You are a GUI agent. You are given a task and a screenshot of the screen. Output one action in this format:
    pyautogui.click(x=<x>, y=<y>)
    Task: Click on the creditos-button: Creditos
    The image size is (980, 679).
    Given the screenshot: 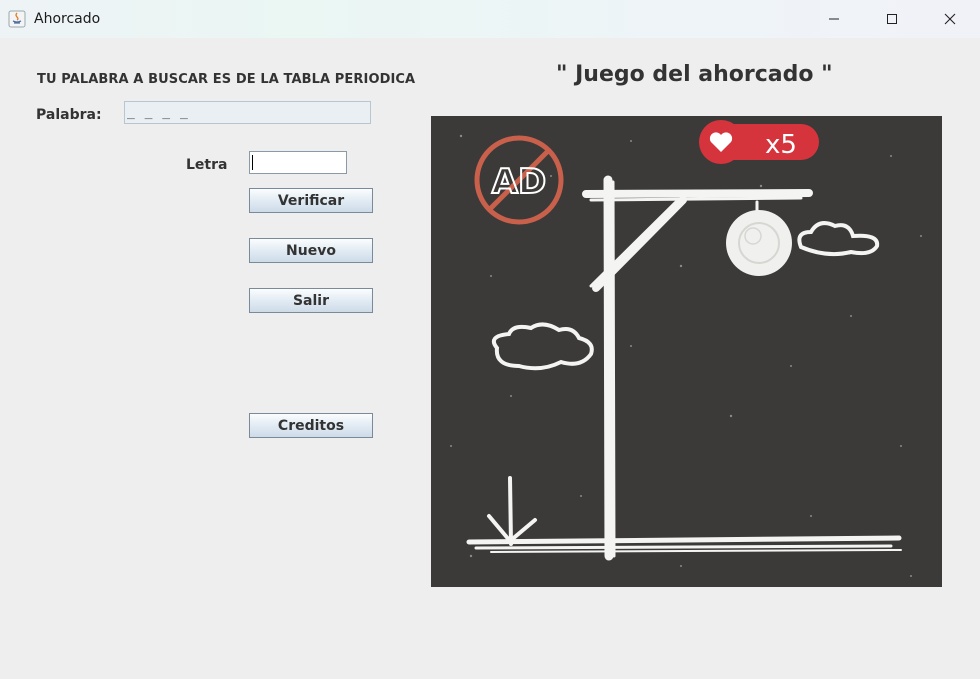 What is the action you would take?
    pyautogui.click(x=311, y=425)
    